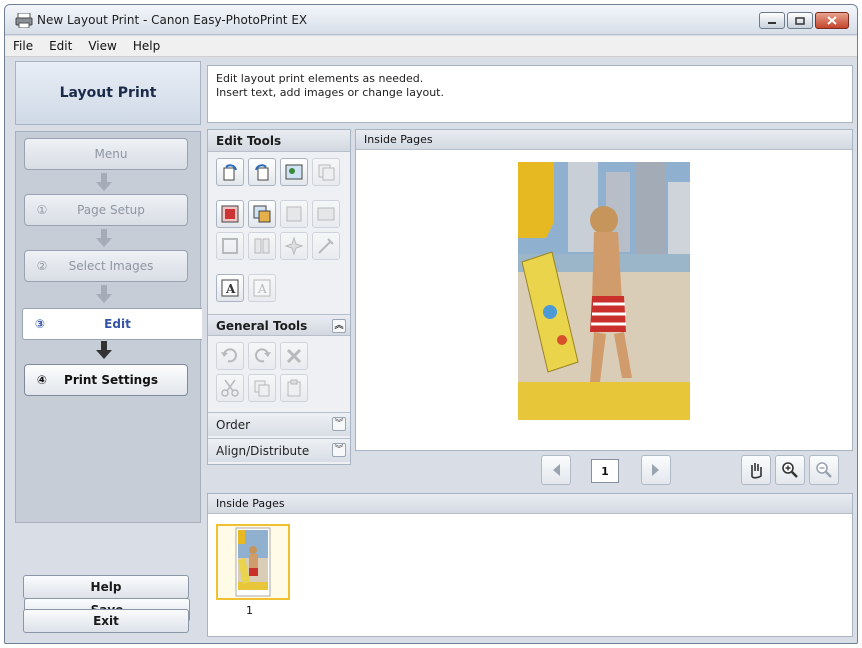 This screenshot has height=648, width=862. I want to click on preview-header: Inside Pages, so click(604, 140).